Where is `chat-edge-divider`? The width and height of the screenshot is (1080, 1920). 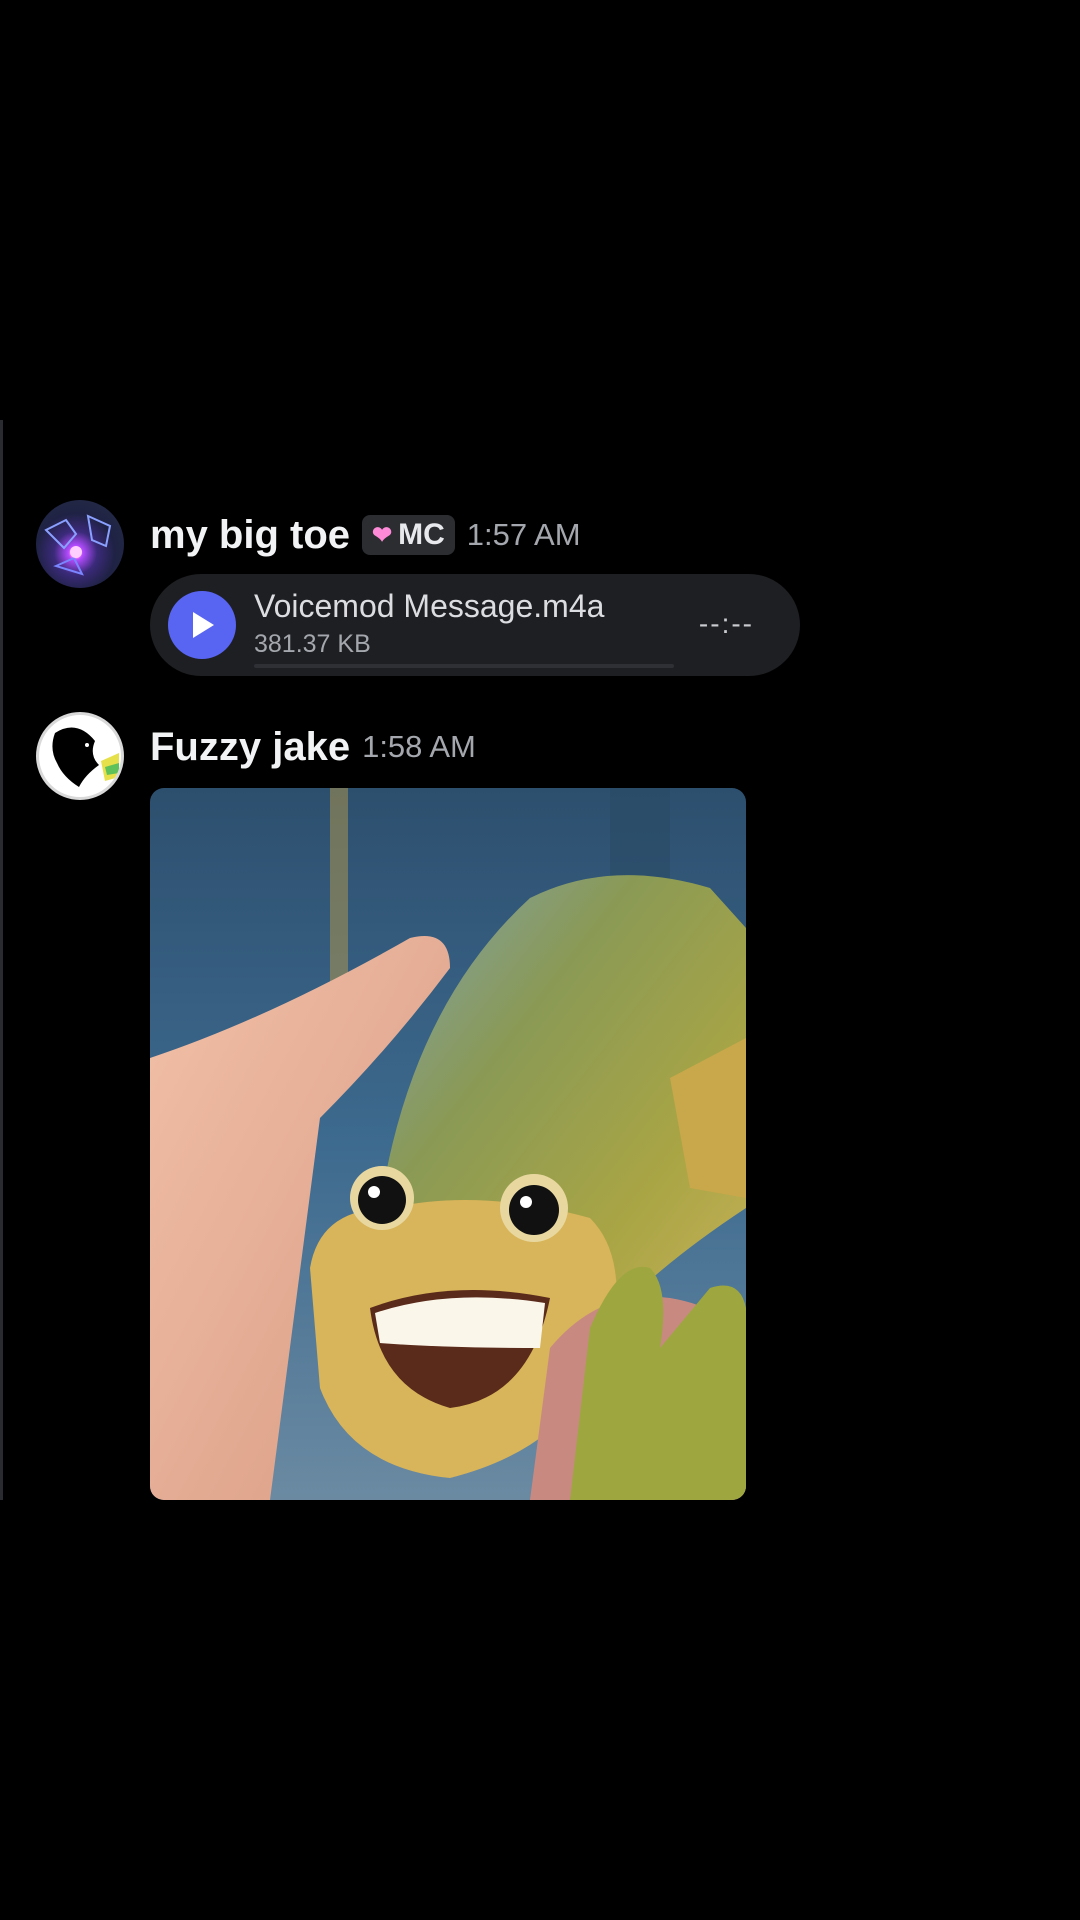 chat-edge-divider is located at coordinates (1, 960).